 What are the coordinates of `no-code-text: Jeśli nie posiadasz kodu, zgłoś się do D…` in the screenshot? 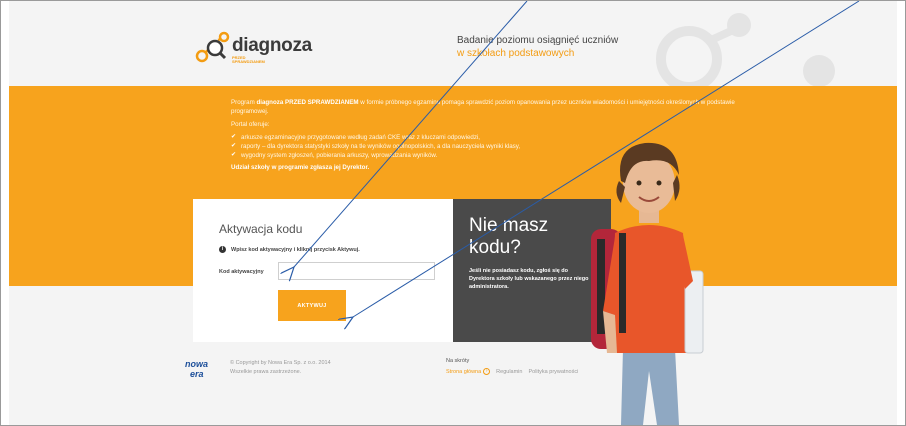 It's located at (529, 279).